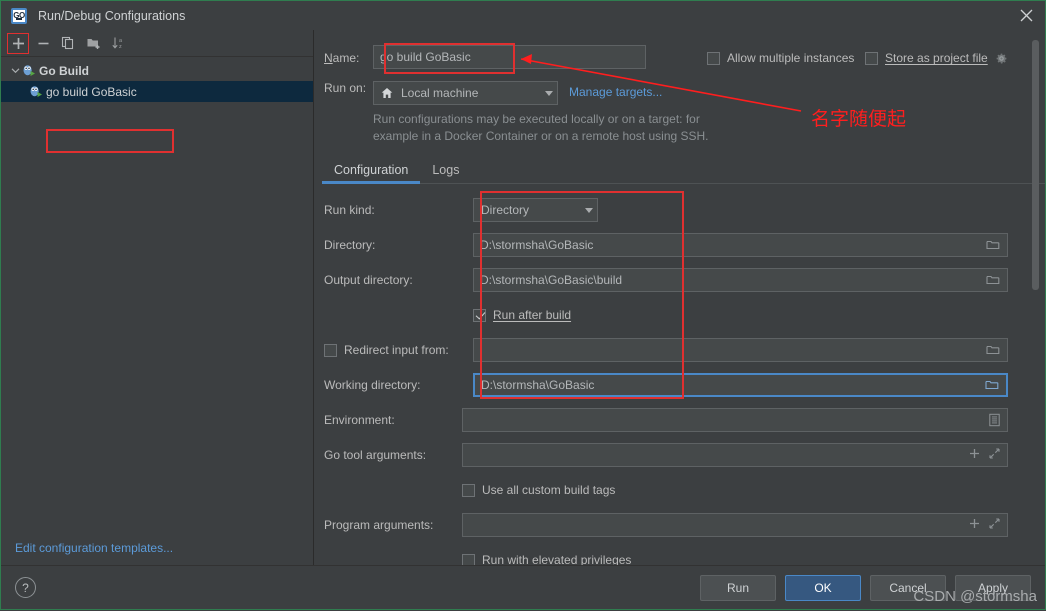  What do you see at coordinates (549, 490) in the screenshot?
I see `use-all-custom-build-tags-label: Use all custom build tags` at bounding box center [549, 490].